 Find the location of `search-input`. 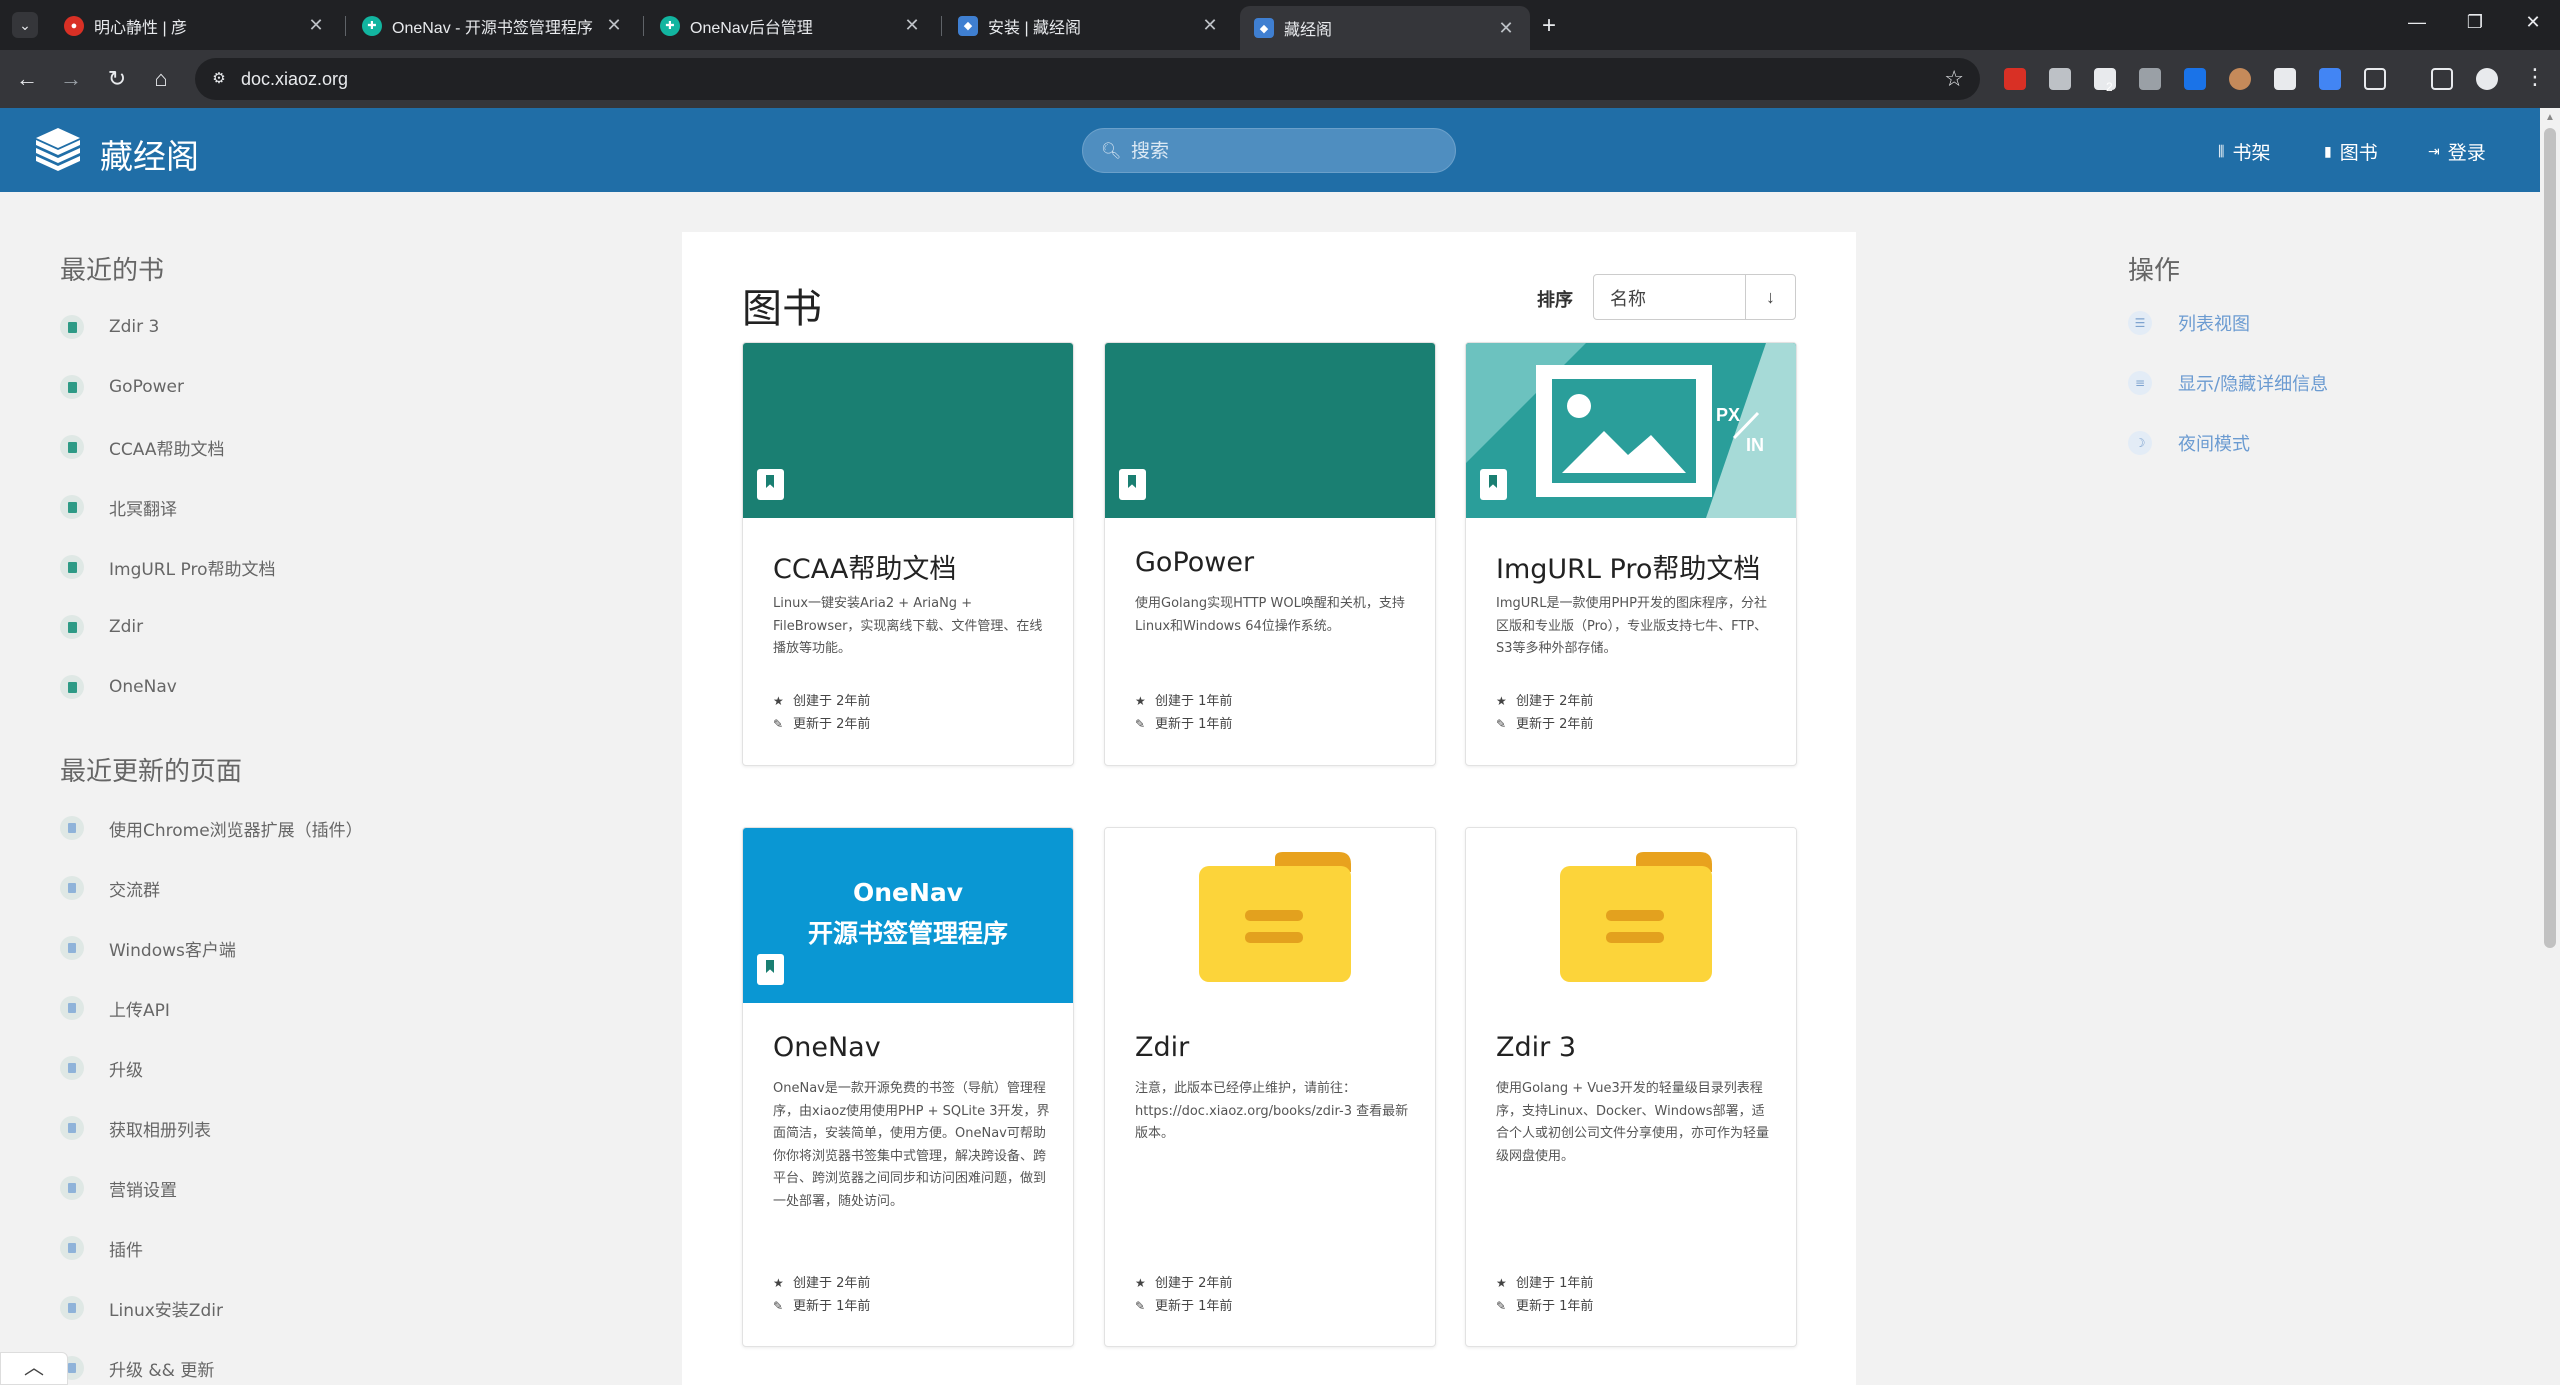

search-input is located at coordinates (1281, 151).